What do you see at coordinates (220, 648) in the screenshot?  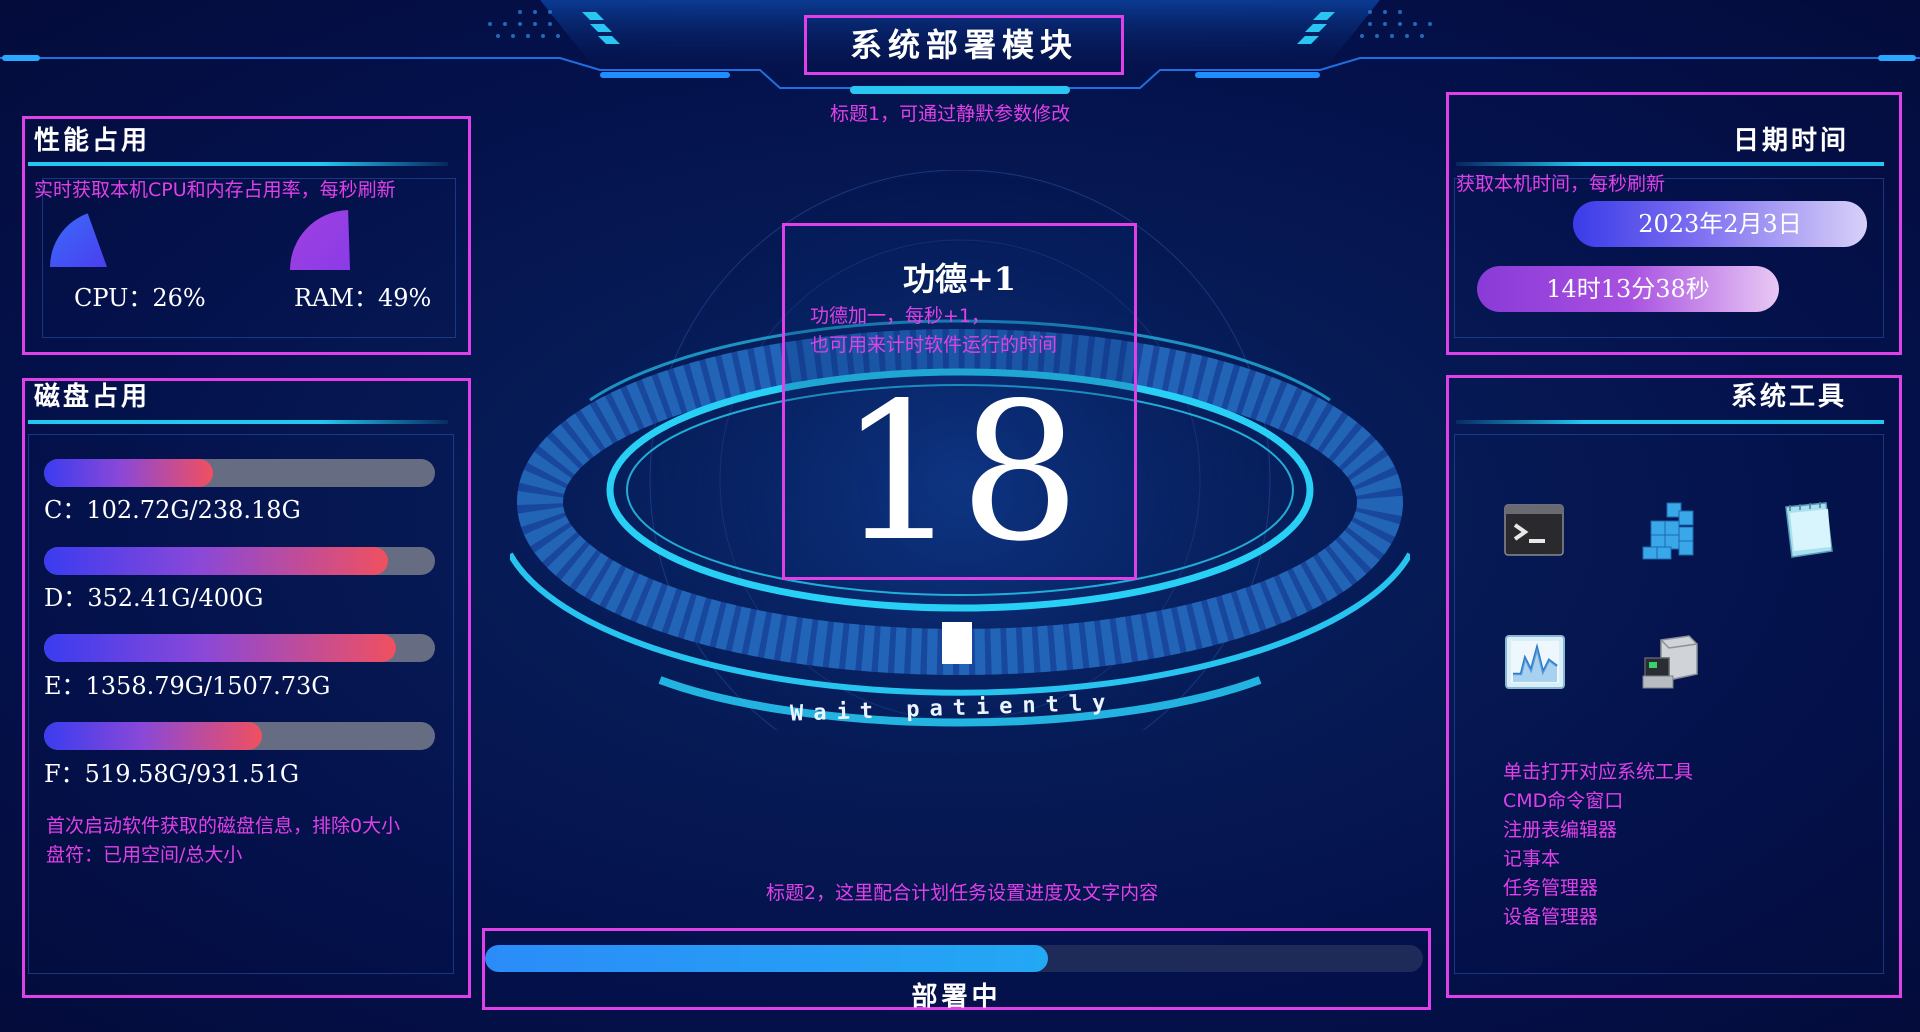 I see `disk-bar-fill-e` at bounding box center [220, 648].